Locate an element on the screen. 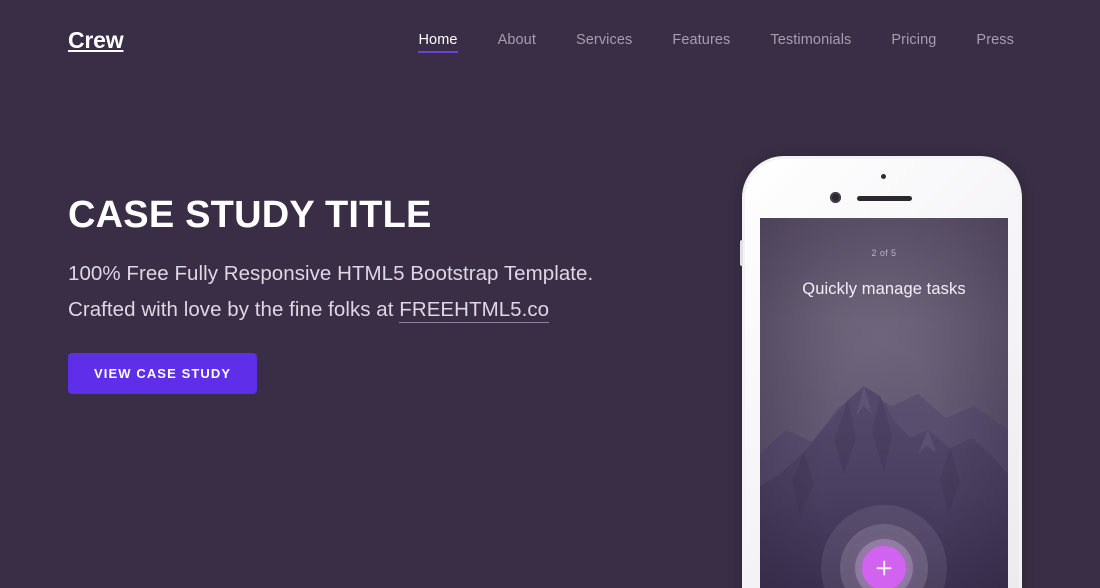 Image resolution: width=1100 pixels, height=588 pixels. nav-item-press: Press is located at coordinates (989, 40).